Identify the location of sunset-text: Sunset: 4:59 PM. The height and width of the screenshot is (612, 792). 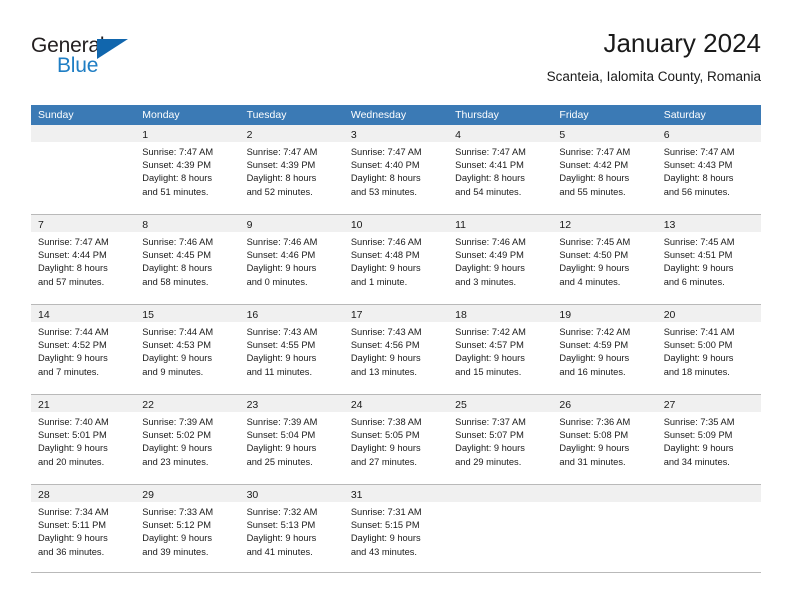
(594, 345).